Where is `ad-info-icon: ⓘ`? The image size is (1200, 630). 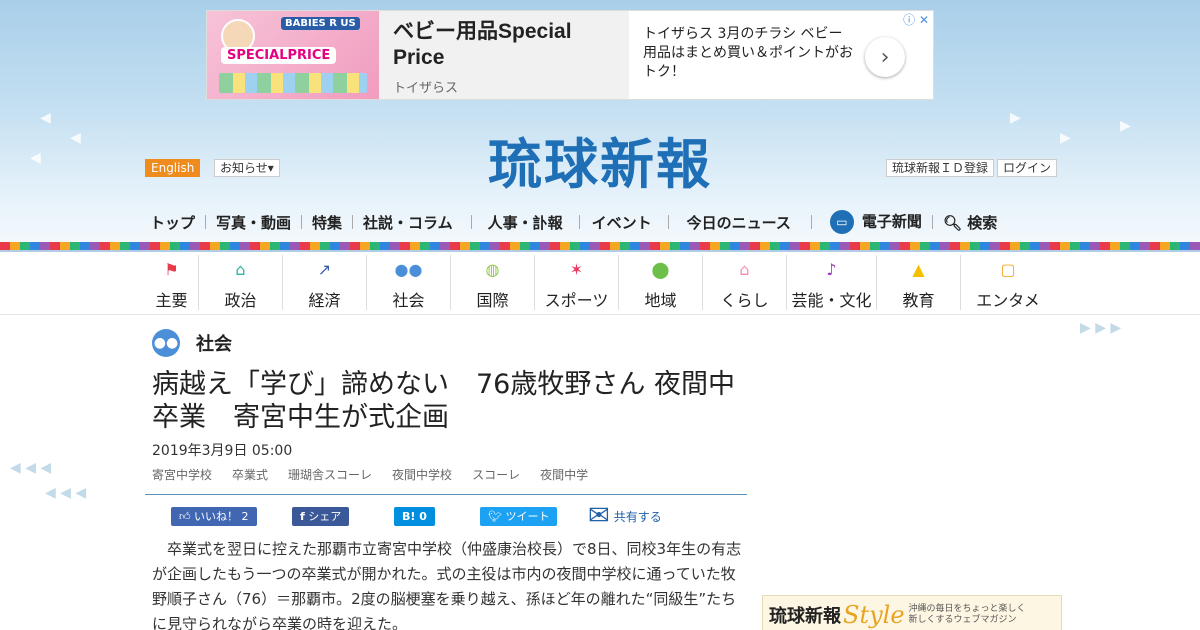
ad-info-icon: ⓘ is located at coordinates (909, 20).